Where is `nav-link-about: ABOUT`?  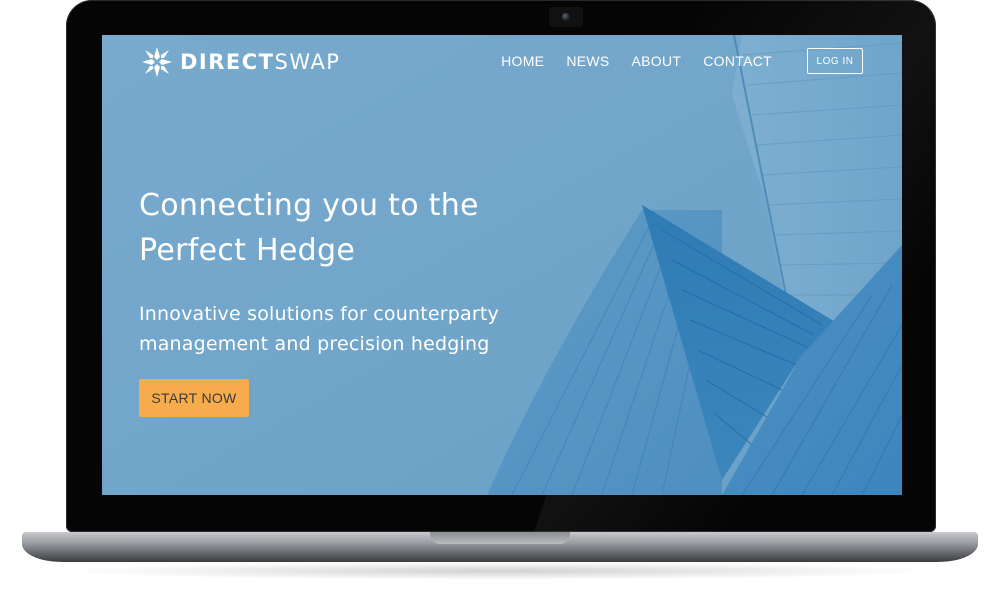 nav-link-about: ABOUT is located at coordinates (657, 61).